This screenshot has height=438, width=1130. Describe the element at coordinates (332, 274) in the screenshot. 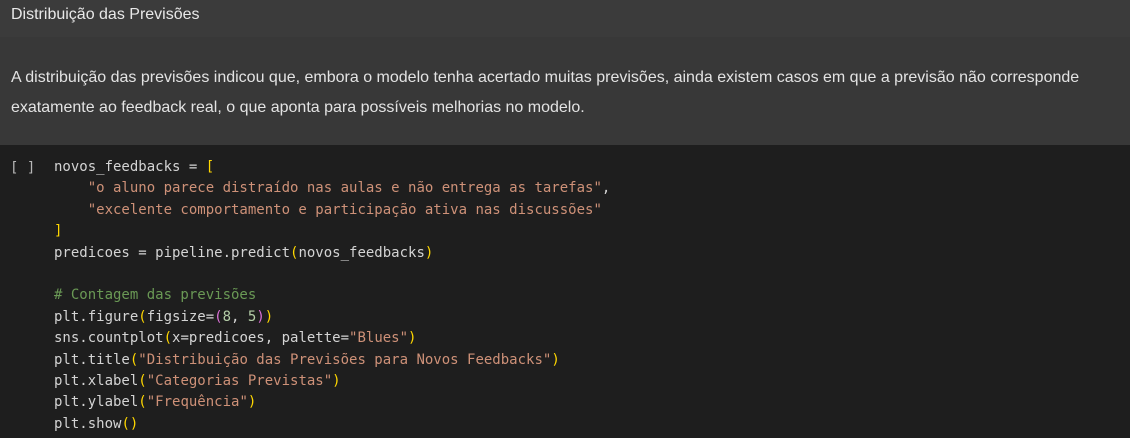

I see `code-line-empty` at that location.